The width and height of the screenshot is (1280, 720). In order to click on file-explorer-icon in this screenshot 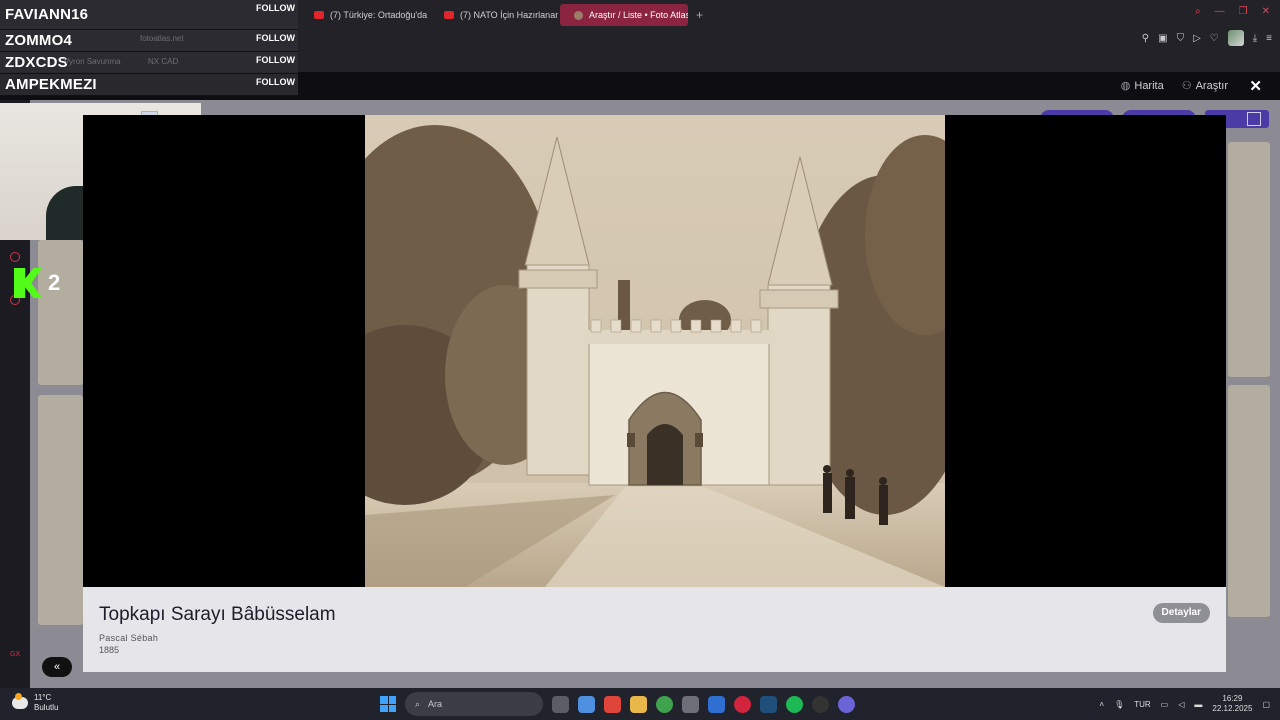, I will do `click(638, 704)`.